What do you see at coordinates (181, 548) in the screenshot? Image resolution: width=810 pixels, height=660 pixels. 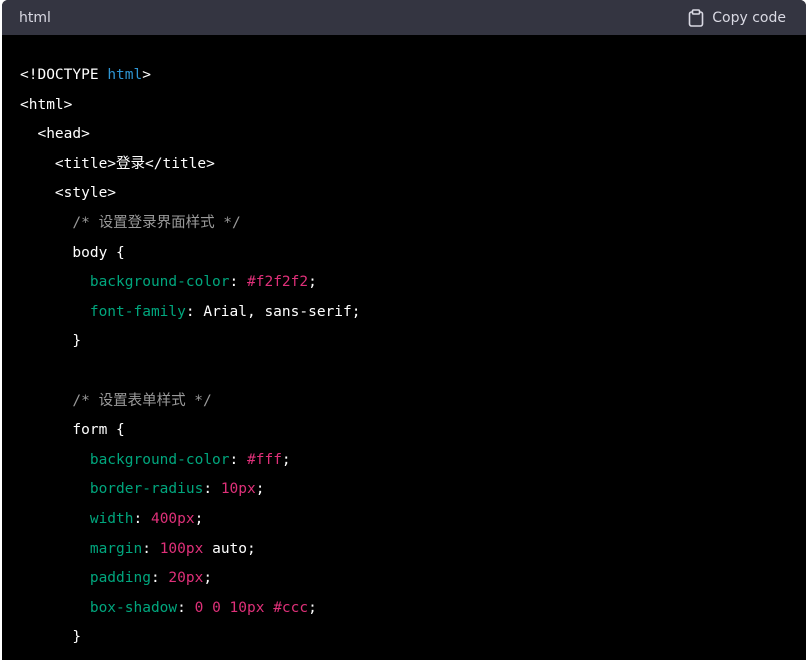 I see `code-token: 100px` at bounding box center [181, 548].